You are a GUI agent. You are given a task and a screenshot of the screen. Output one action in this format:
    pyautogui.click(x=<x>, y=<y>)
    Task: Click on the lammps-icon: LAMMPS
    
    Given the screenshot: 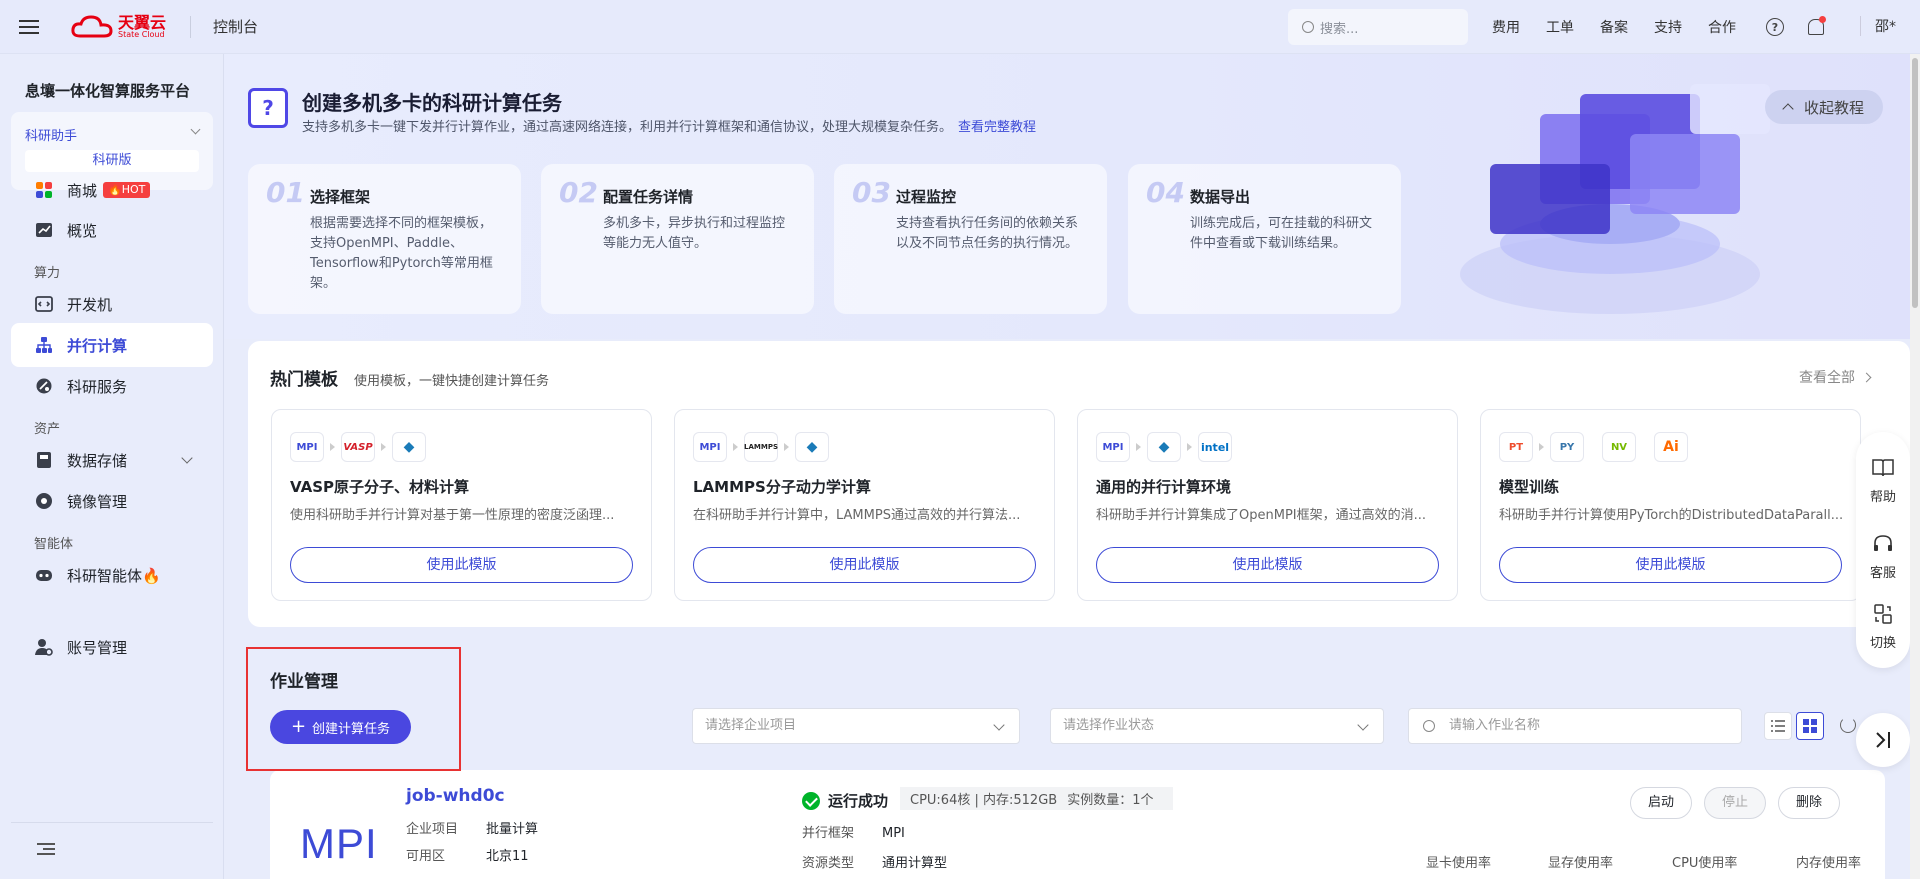 What is the action you would take?
    pyautogui.click(x=761, y=447)
    